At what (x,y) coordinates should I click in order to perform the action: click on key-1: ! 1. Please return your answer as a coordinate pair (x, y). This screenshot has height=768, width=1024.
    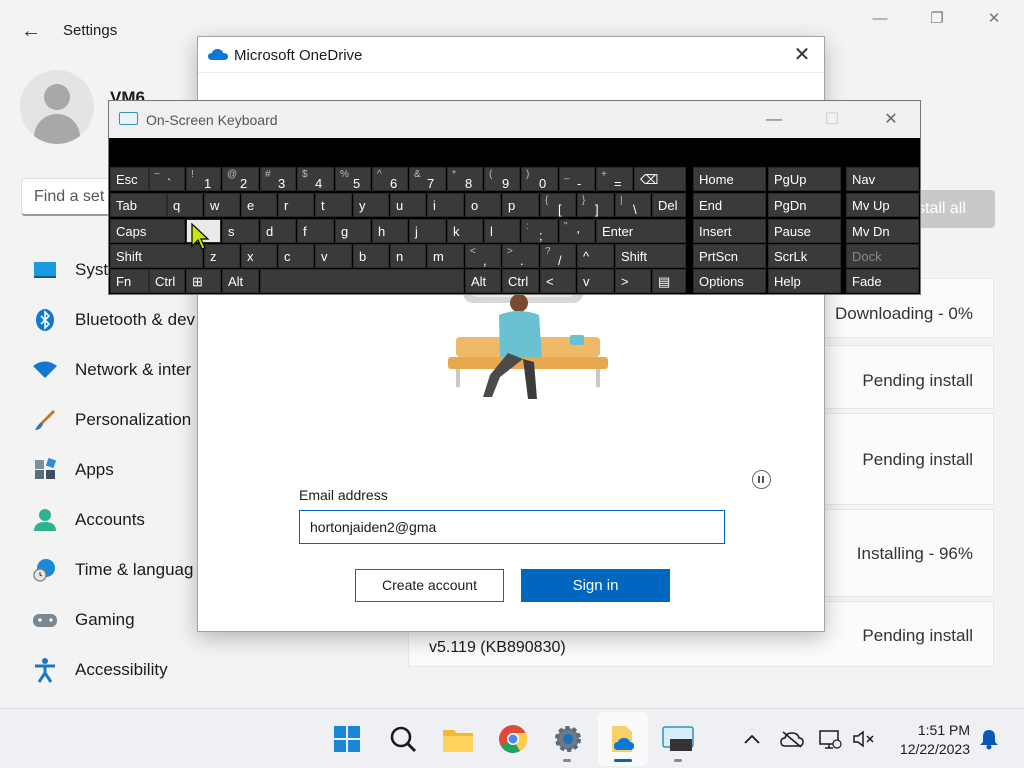
    Looking at the image, I should click on (203, 179).